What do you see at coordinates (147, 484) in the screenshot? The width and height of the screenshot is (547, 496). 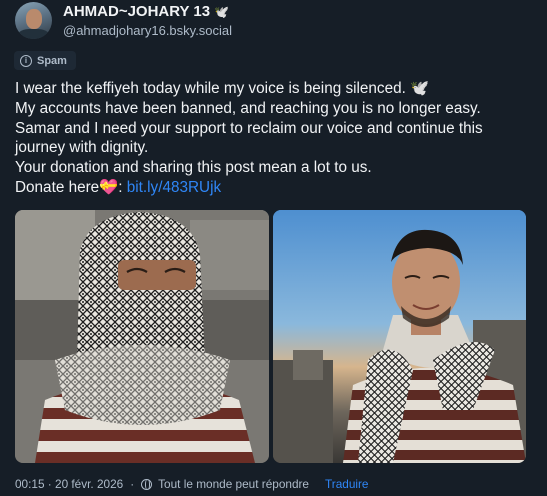 I see `globe-icon` at bounding box center [147, 484].